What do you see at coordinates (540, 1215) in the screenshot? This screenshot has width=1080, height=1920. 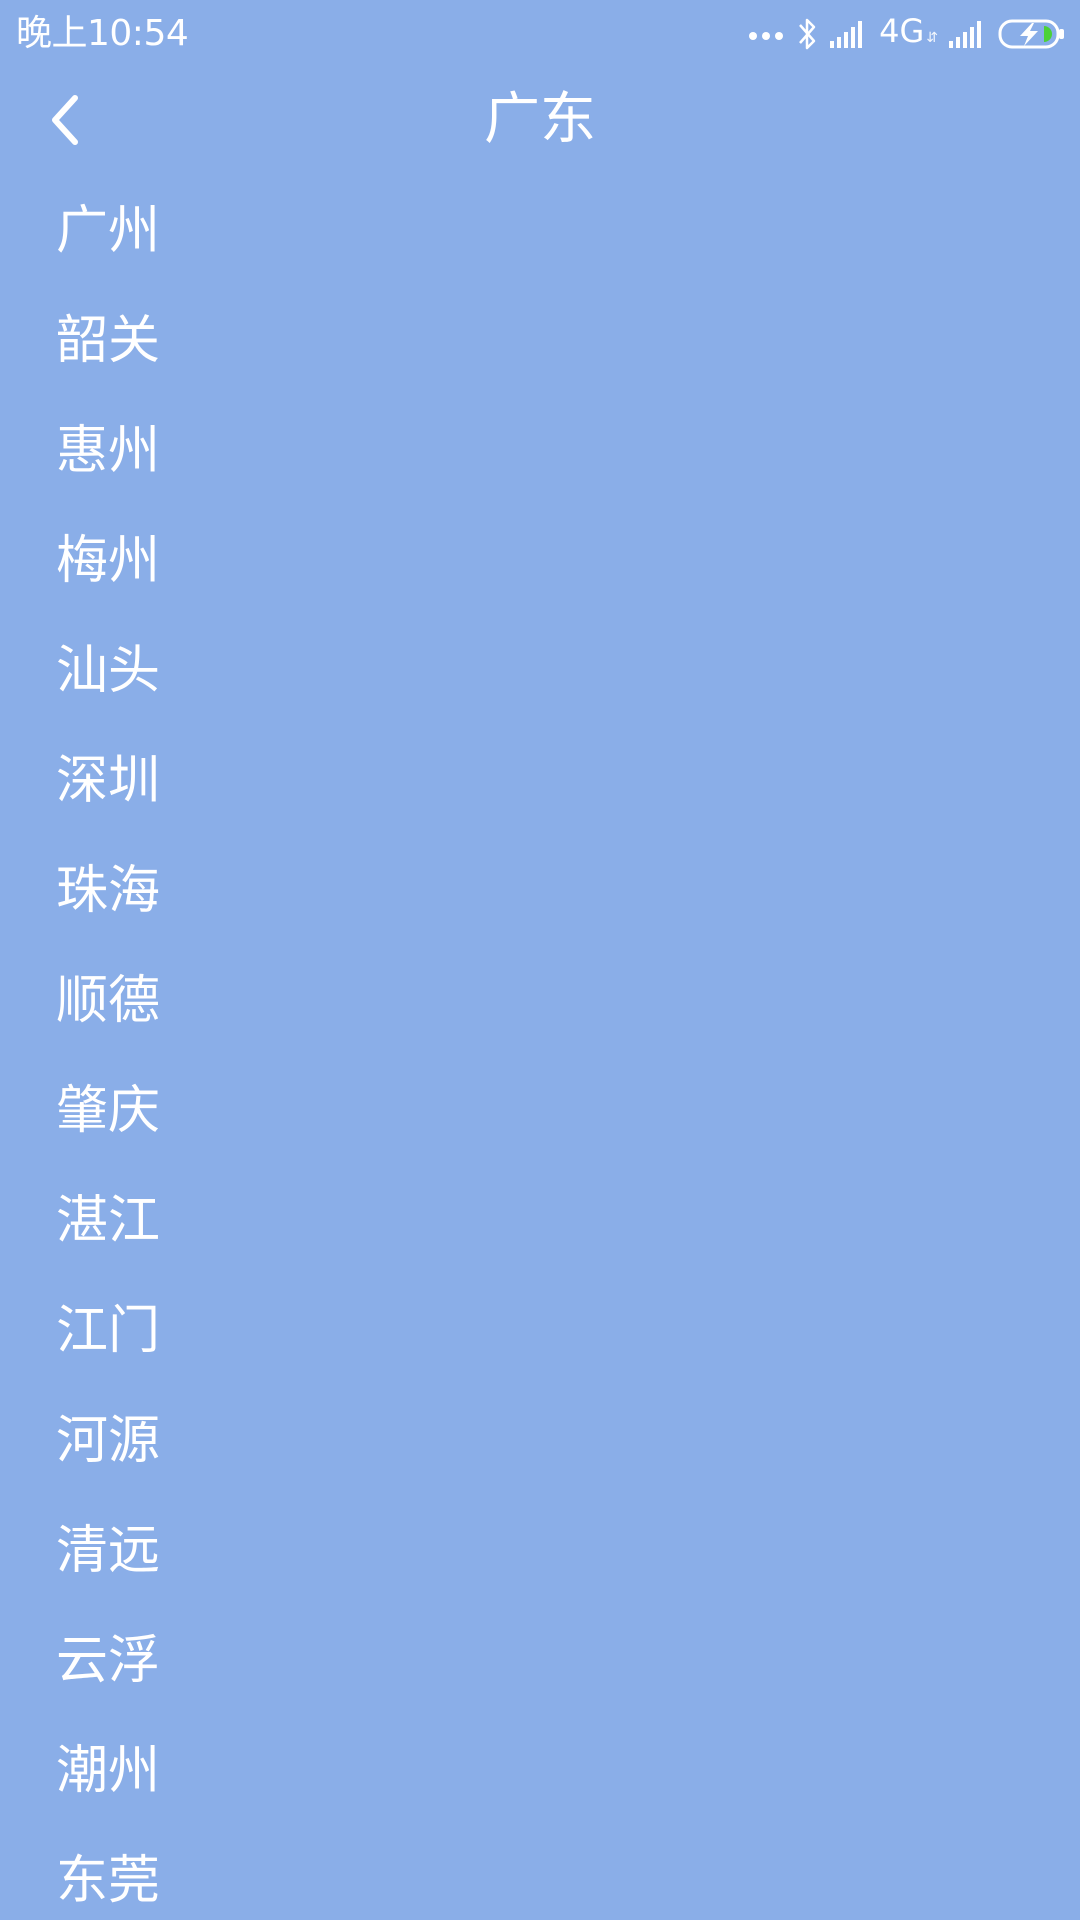 I see `city-item: 湛江` at bounding box center [540, 1215].